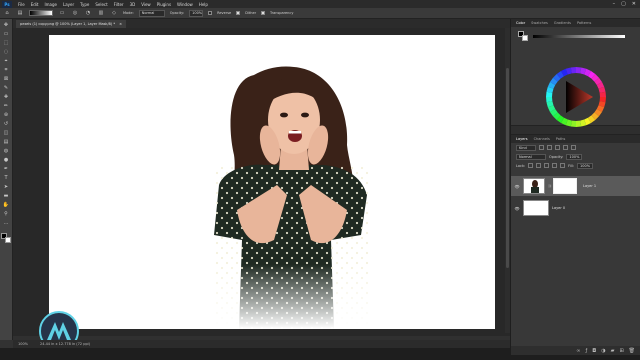 This screenshot has width=640, height=360. What do you see at coordinates (594, 351) in the screenshot?
I see `mask-icon: ◘` at bounding box center [594, 351].